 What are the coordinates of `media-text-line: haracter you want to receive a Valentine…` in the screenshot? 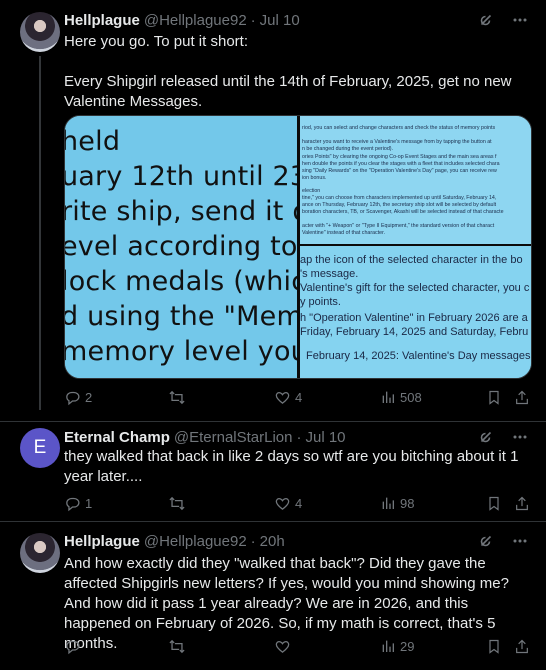 It's located at (397, 142).